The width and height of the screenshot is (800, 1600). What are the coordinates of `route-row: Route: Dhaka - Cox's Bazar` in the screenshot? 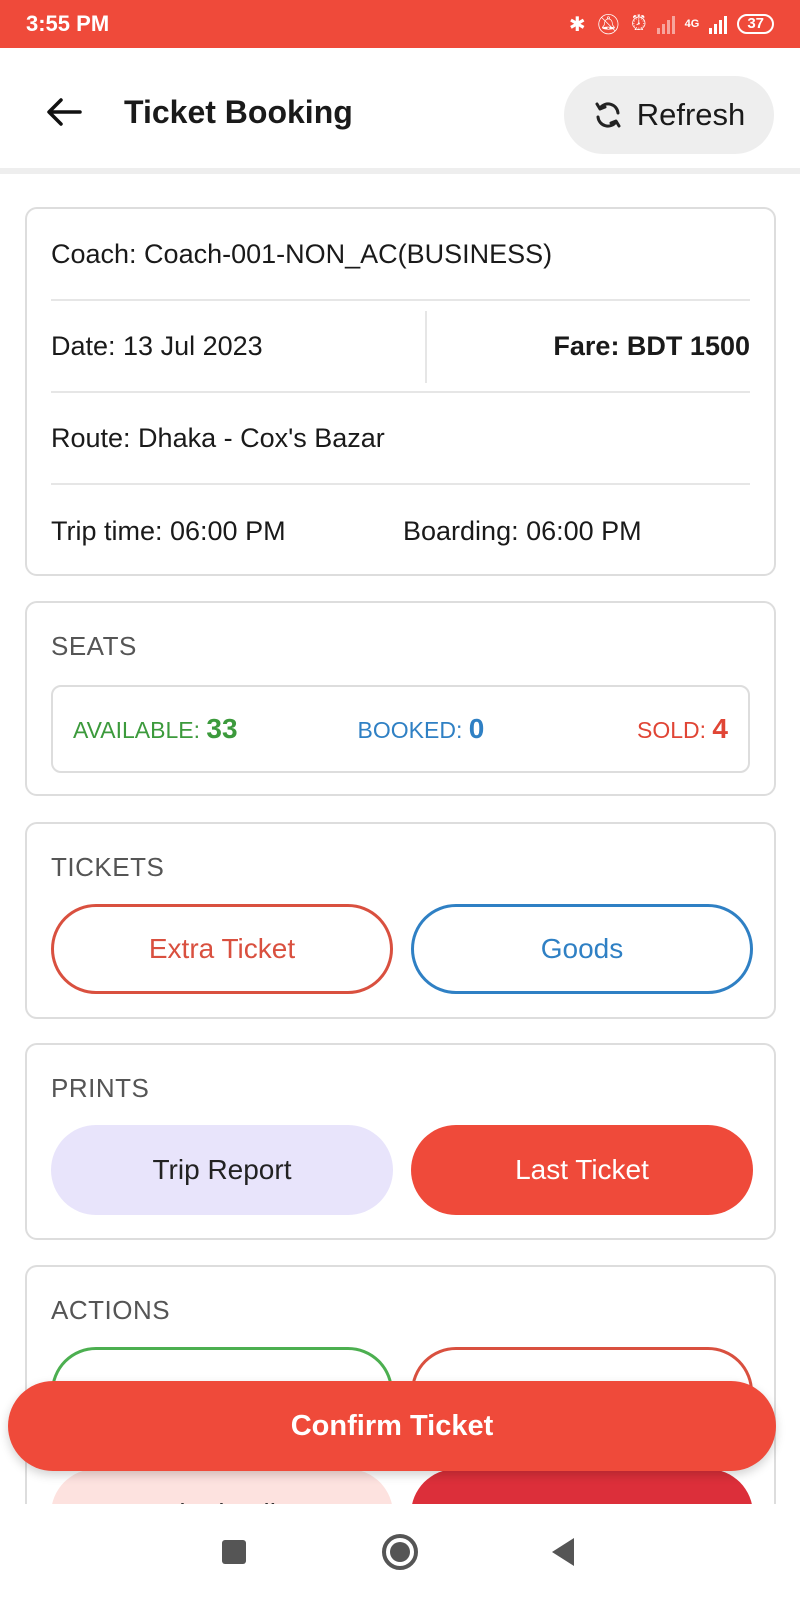 It's located at (400, 439).